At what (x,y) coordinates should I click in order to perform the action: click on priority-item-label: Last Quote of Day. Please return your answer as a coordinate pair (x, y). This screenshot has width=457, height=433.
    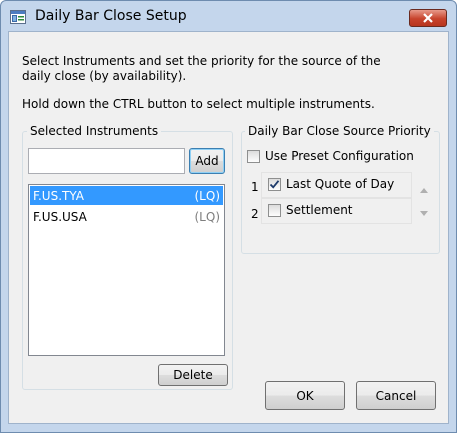
    Looking at the image, I should click on (340, 184).